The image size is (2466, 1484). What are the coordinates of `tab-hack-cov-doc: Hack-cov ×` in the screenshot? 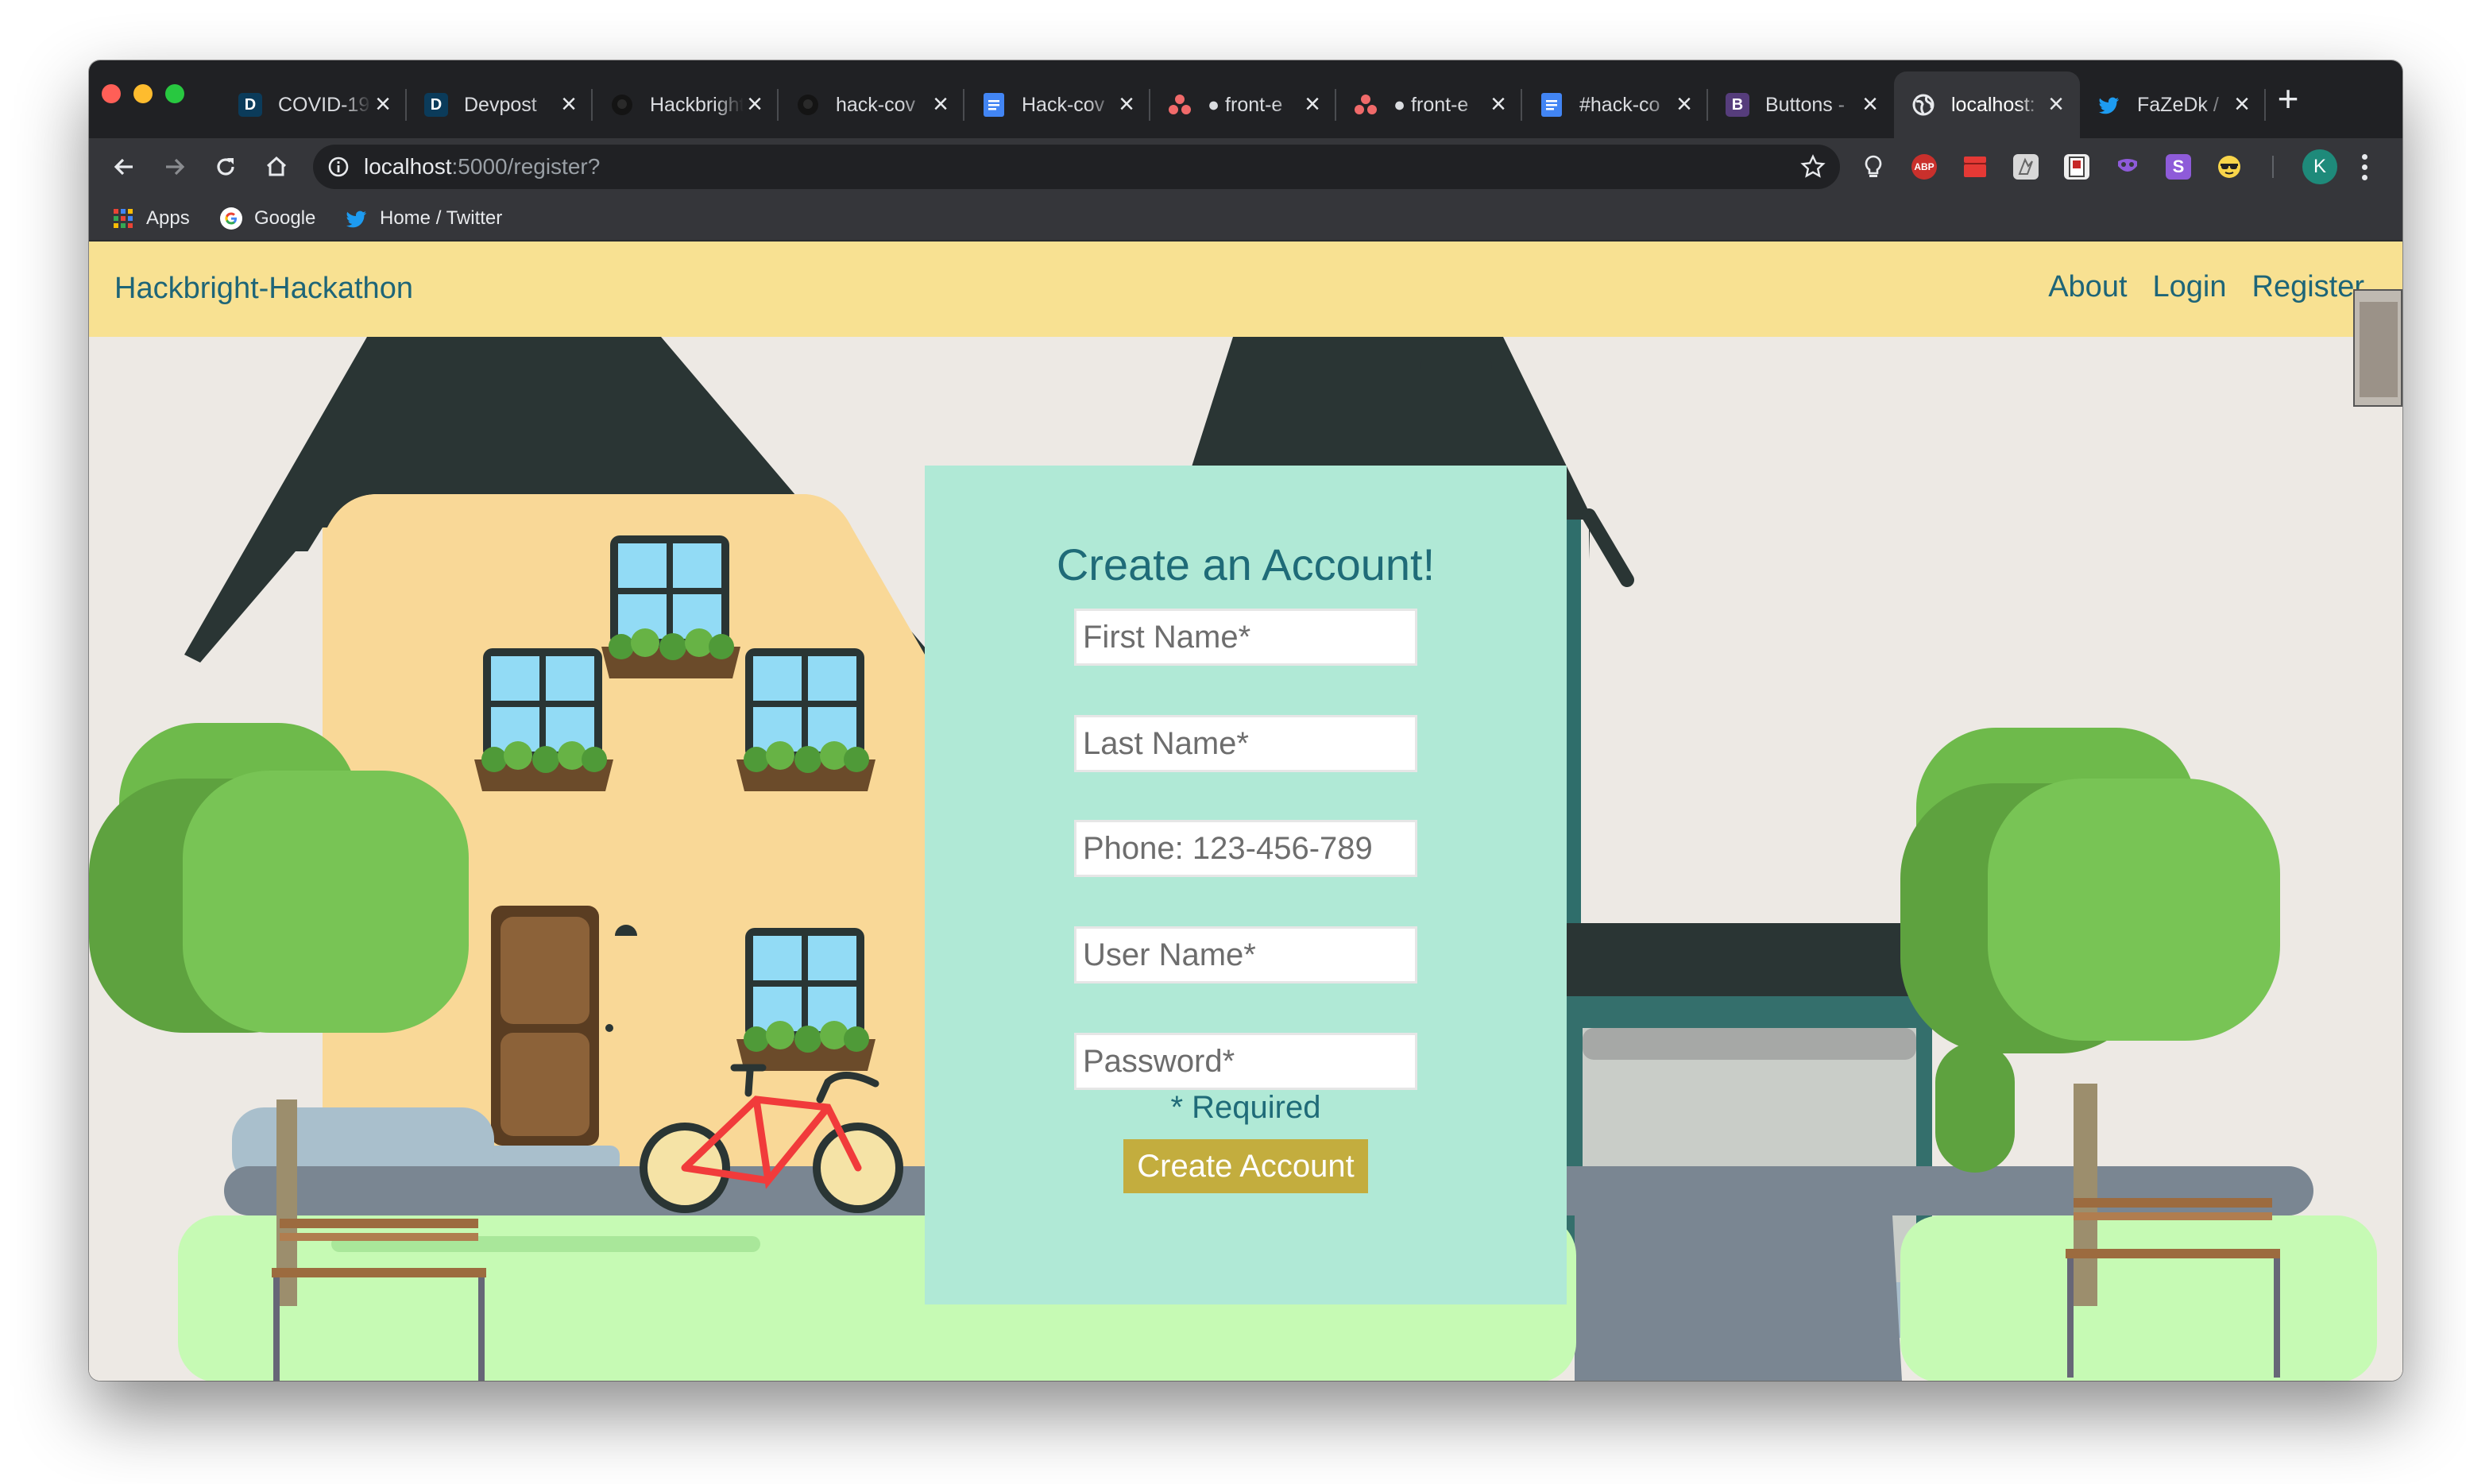 It's located at (1057, 104).